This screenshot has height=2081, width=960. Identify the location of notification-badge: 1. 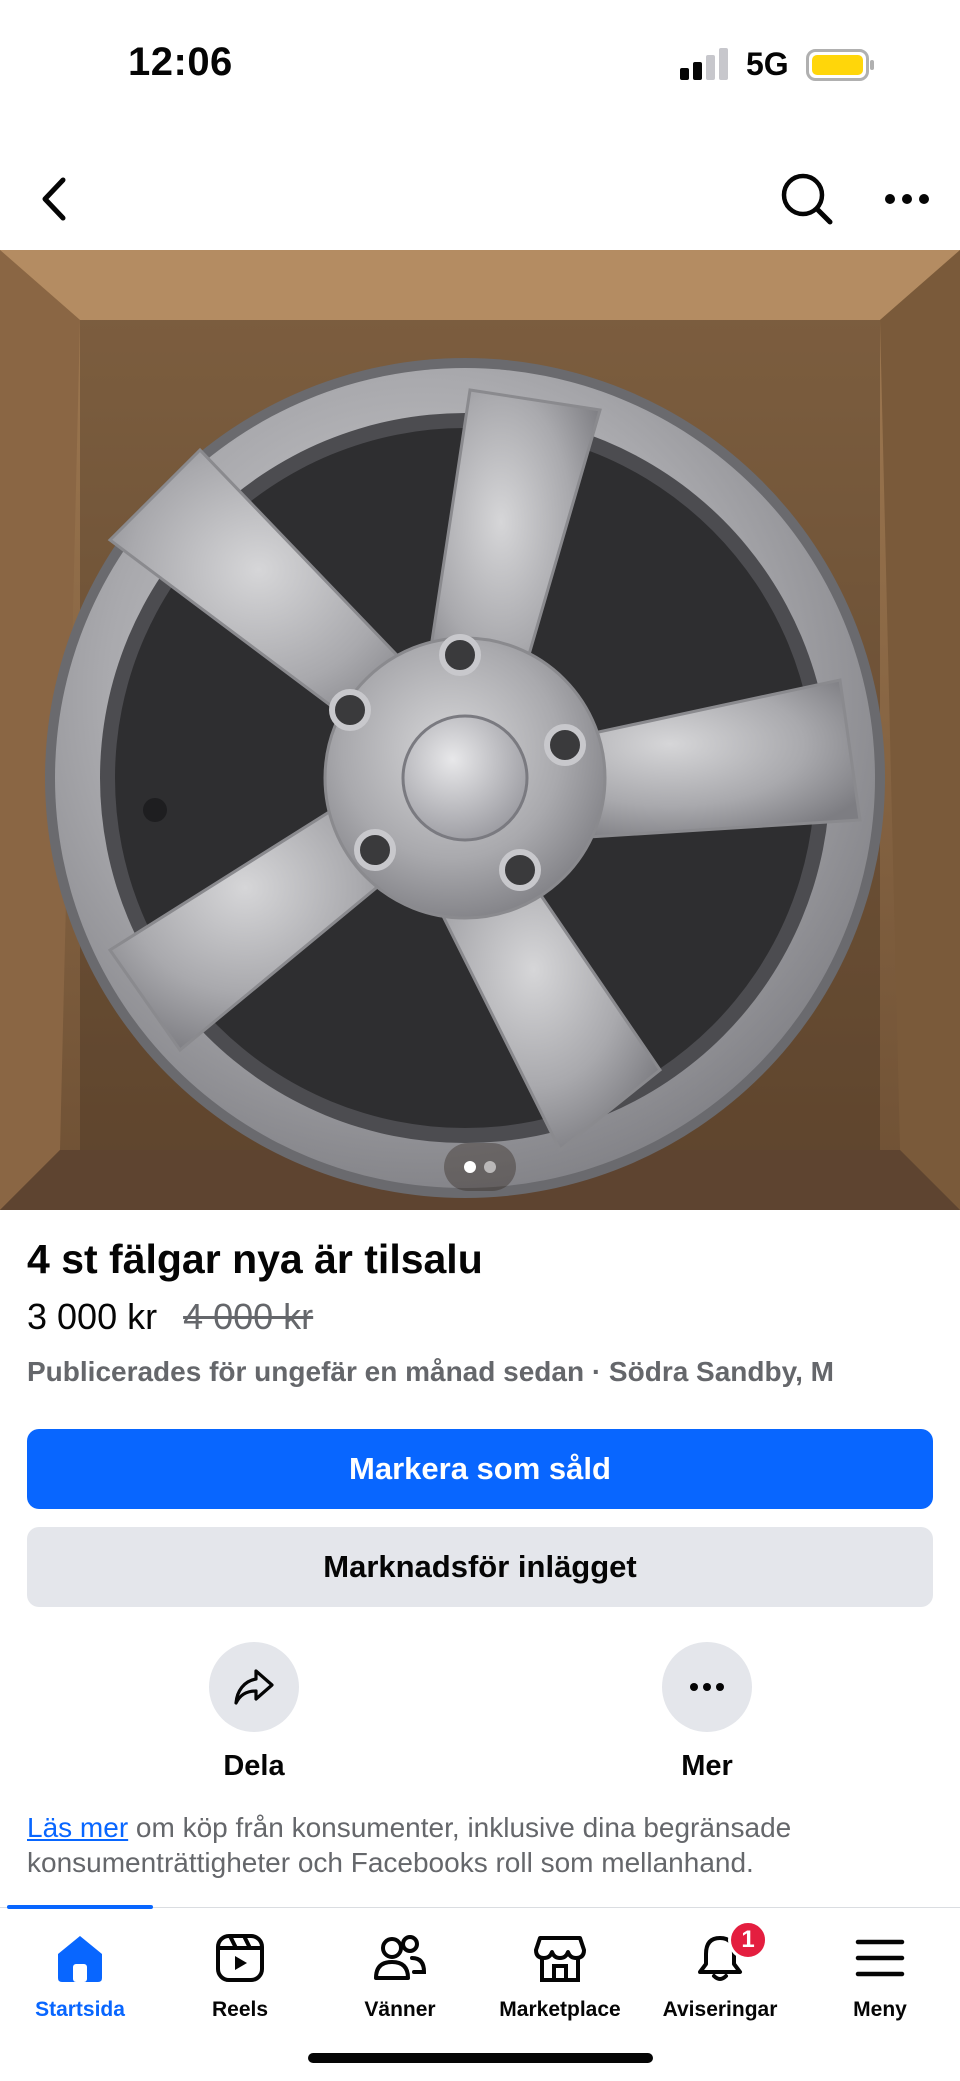
(748, 1940).